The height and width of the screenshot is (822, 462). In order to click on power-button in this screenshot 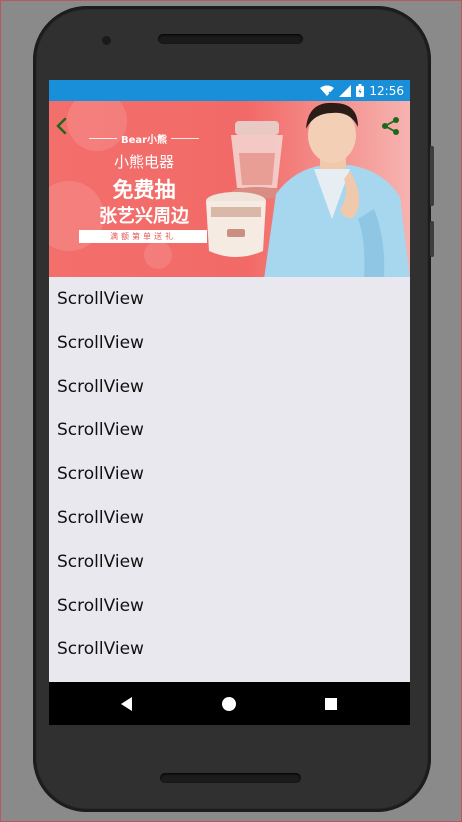, I will do `click(432, 239)`.